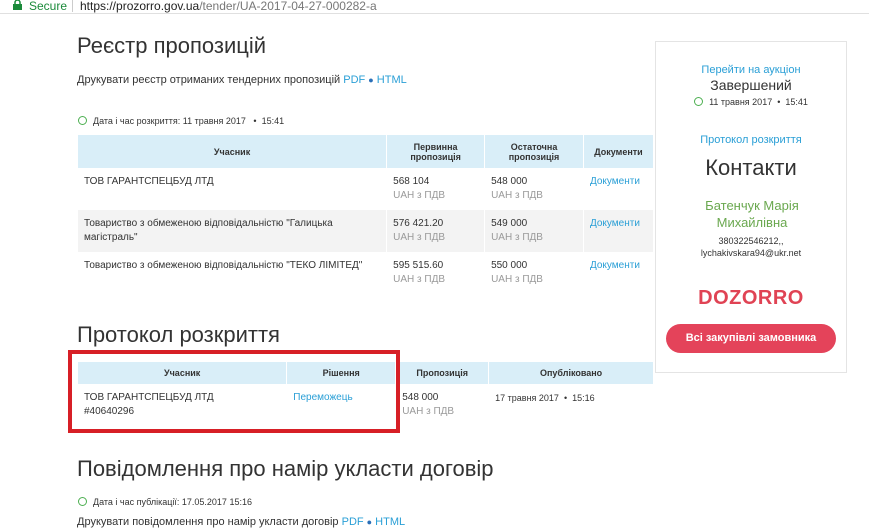  Describe the element at coordinates (571, 373) in the screenshot. I see `col-published: Опубліковано` at that location.